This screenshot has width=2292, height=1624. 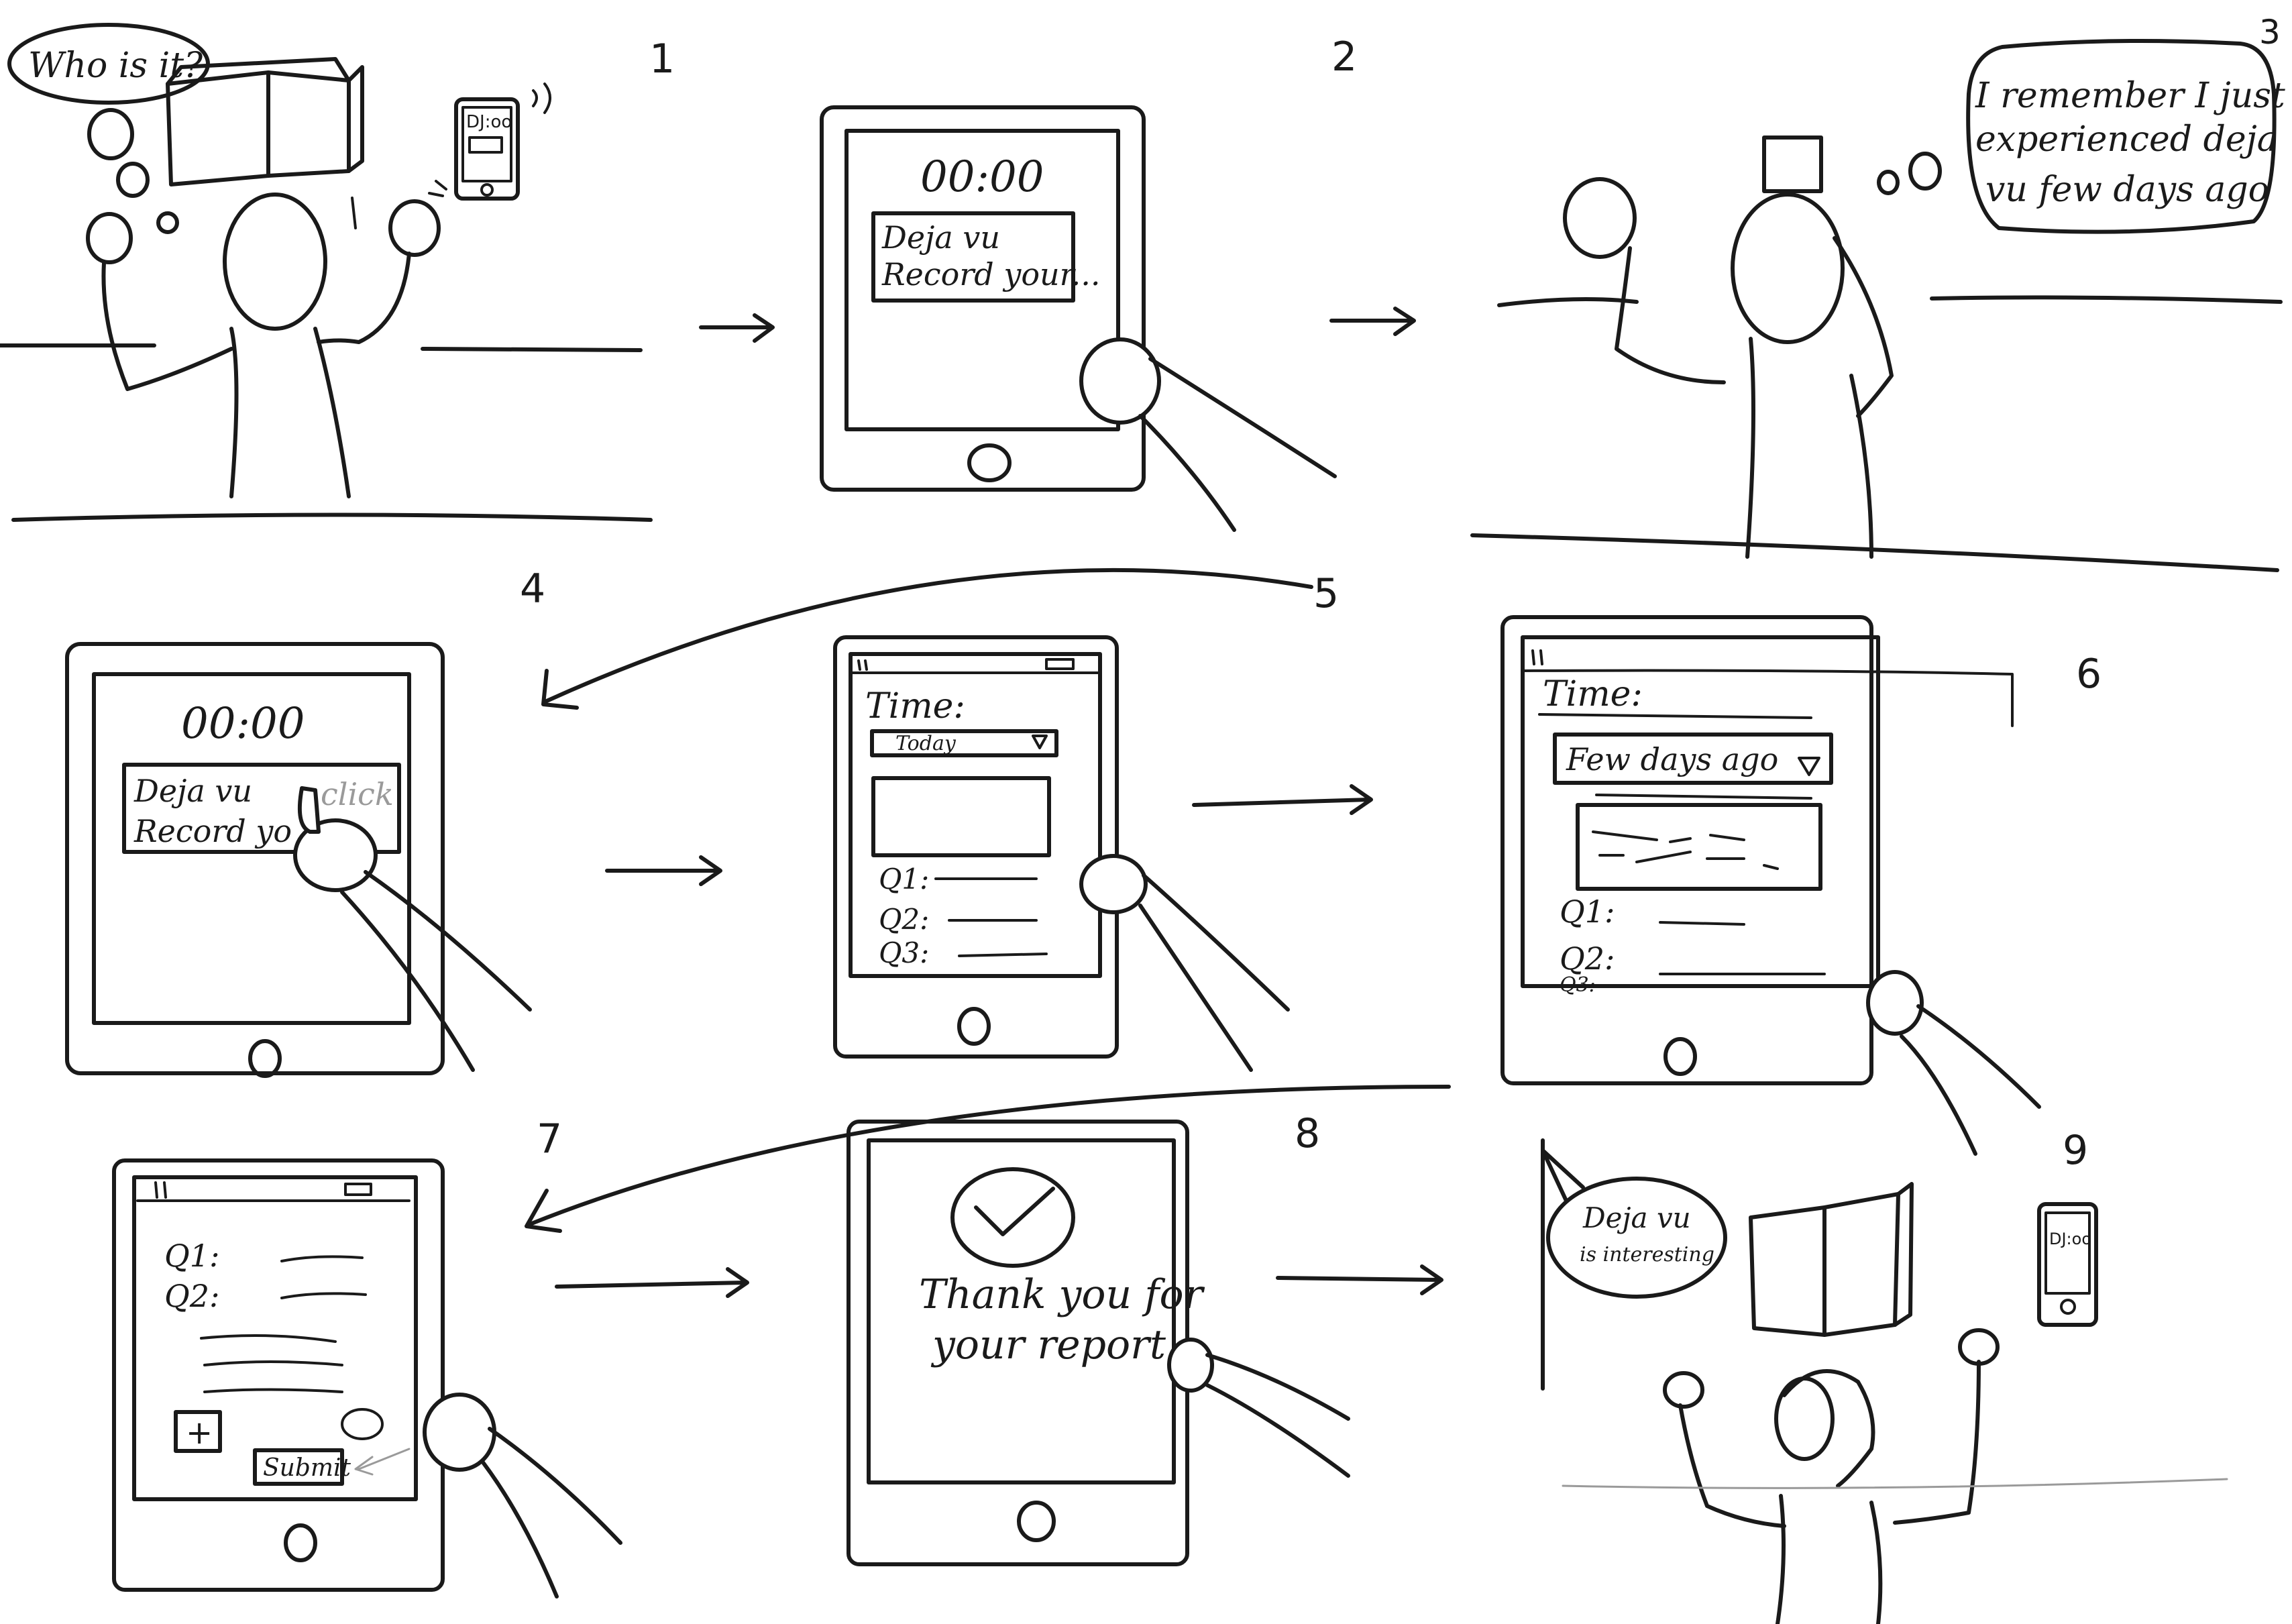 What do you see at coordinates (904, 919) in the screenshot?
I see `panel-5-q2: Q2:` at bounding box center [904, 919].